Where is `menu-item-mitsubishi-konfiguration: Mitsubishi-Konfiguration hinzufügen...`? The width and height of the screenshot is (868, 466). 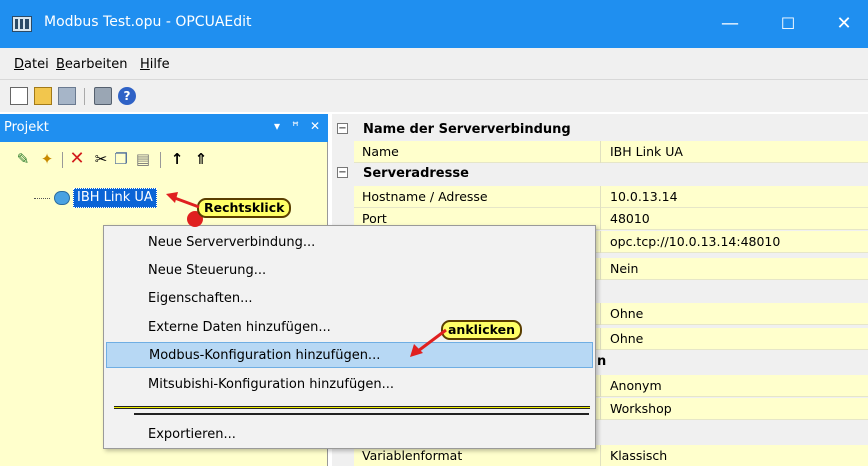
menu-item-mitsubishi-konfiguration: Mitsubishi-Konfiguration hinzufügen... is located at coordinates (349, 385).